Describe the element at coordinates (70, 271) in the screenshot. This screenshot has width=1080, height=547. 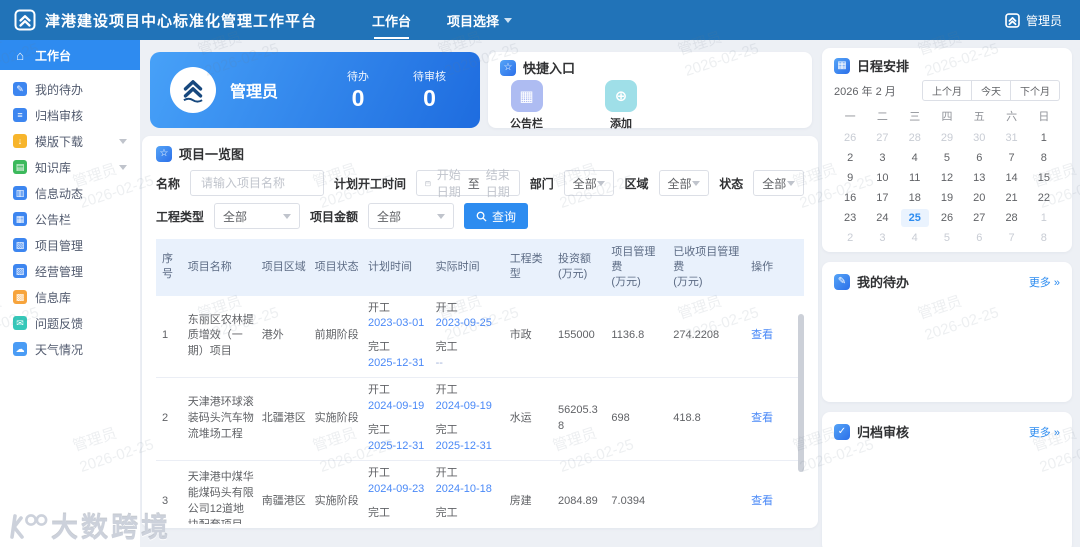
I see `sidebar-item-9: ▨ 经营管理` at that location.